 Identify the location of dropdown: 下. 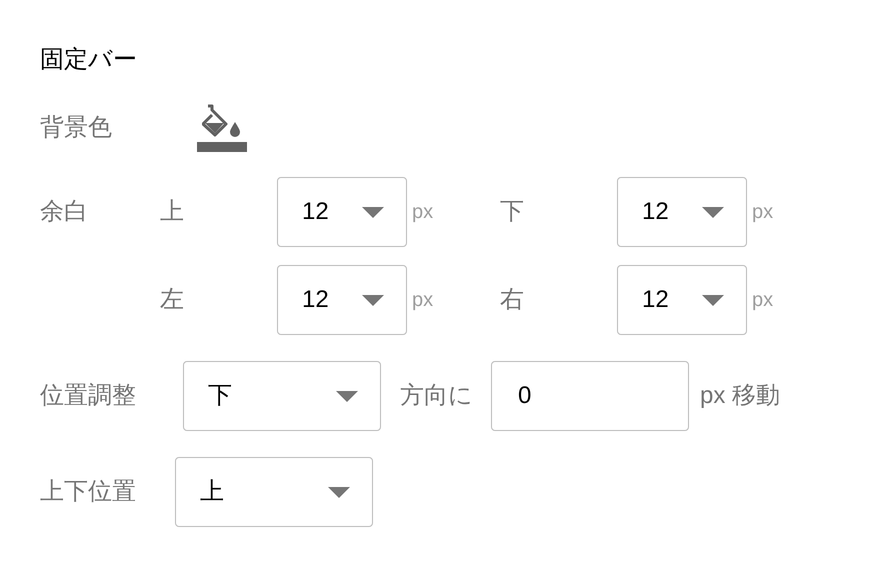
(282, 396).